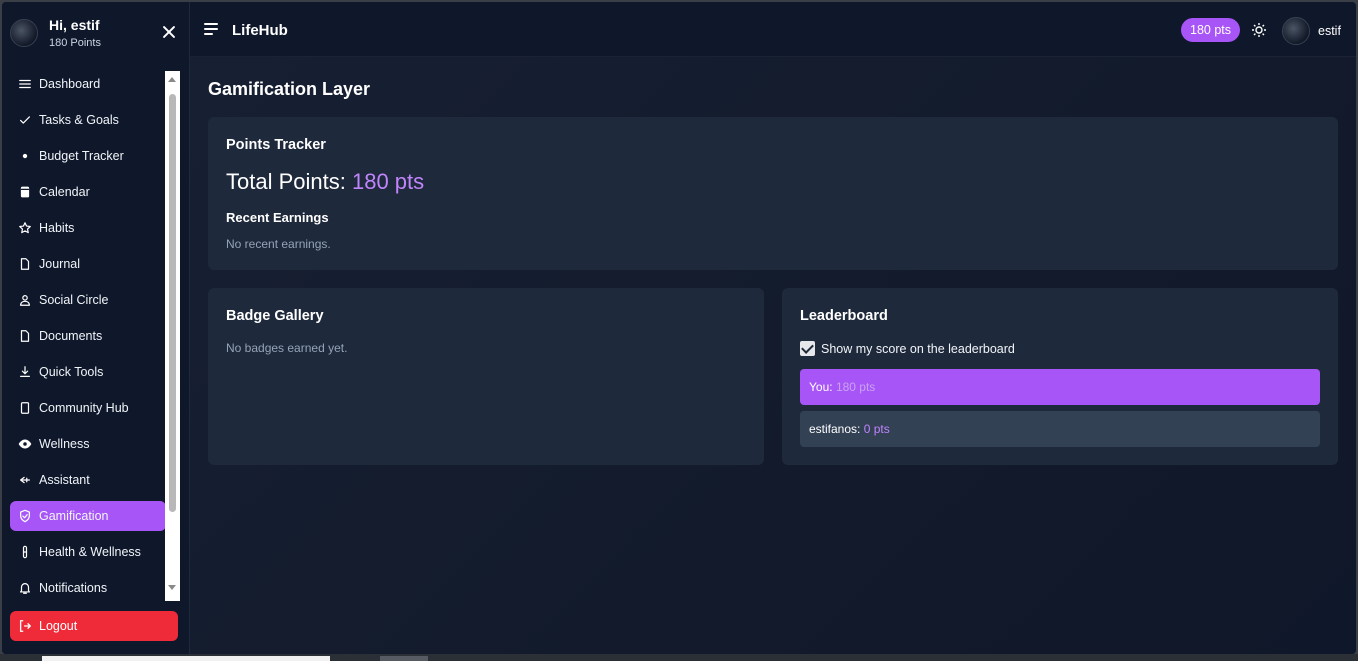 Image resolution: width=1358 pixels, height=661 pixels. I want to click on sidebar-item-label: Health & Wellness, so click(90, 552).